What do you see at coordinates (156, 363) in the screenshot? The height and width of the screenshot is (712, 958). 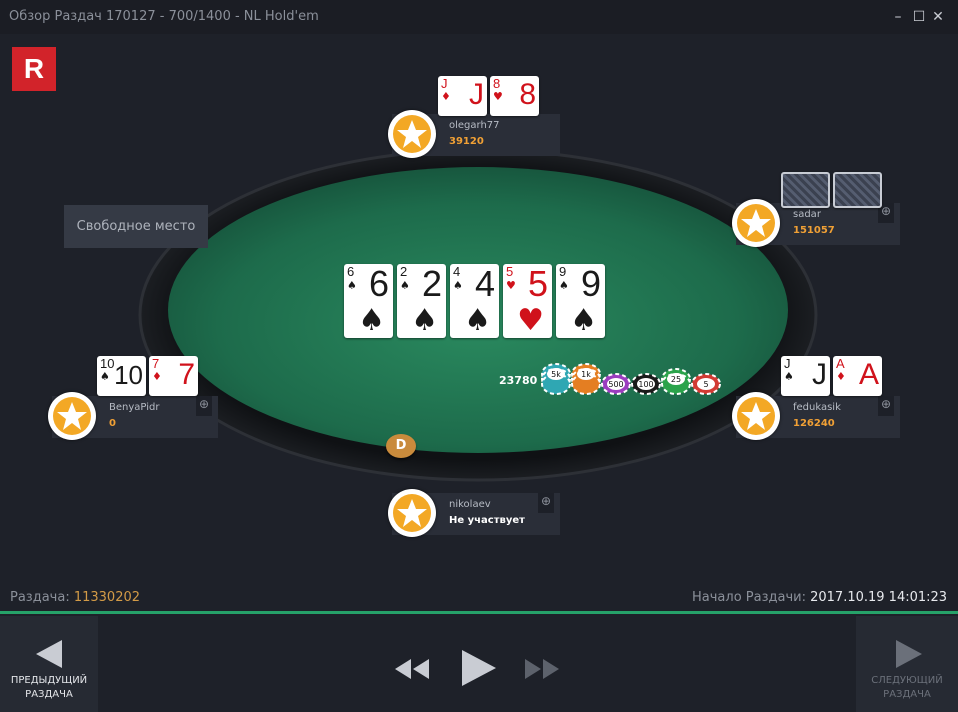 I see `card-index: 7` at bounding box center [156, 363].